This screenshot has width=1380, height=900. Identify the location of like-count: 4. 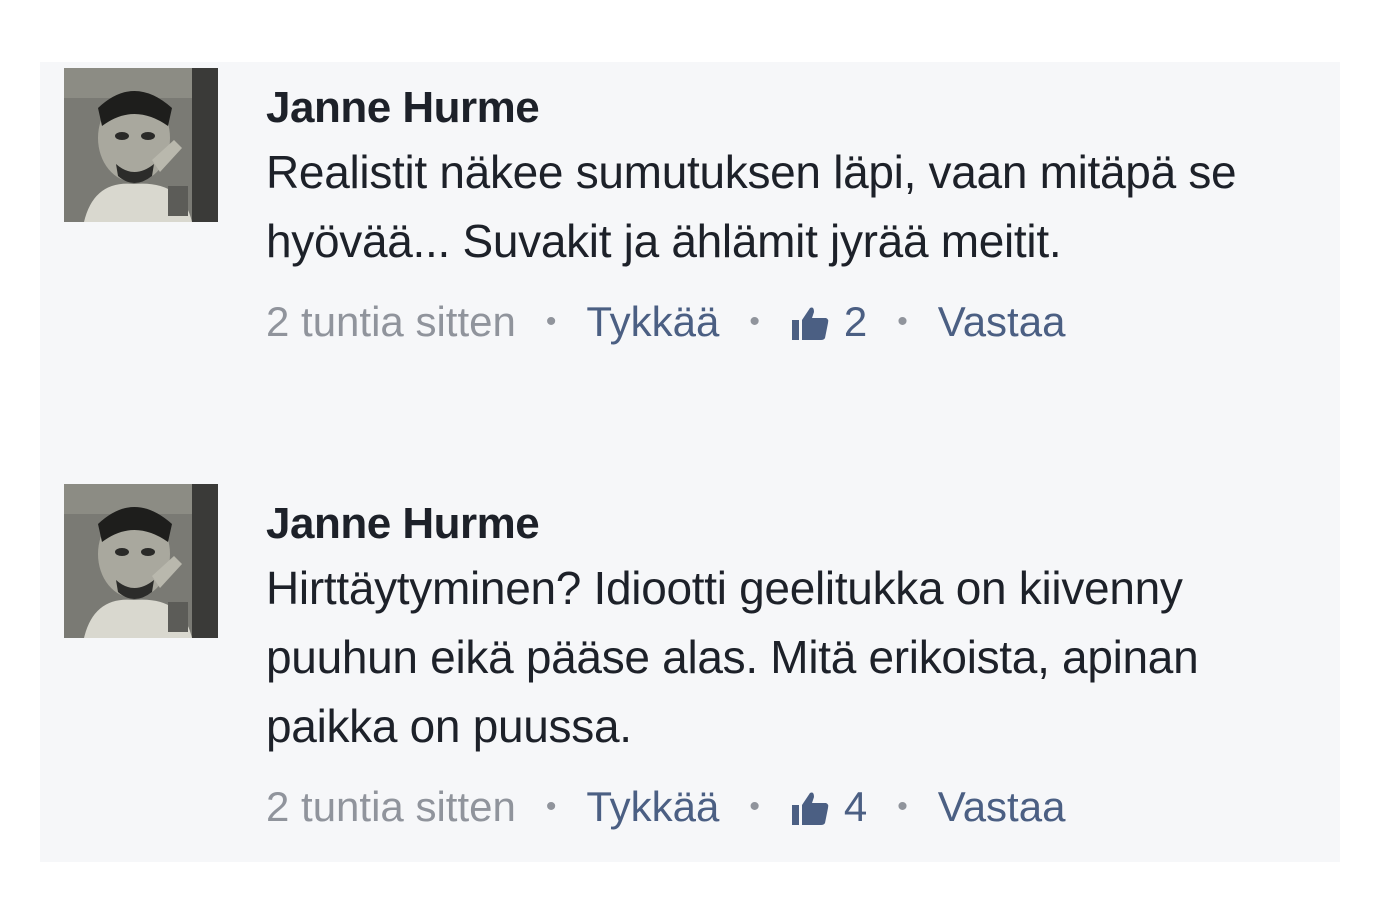
(855, 807).